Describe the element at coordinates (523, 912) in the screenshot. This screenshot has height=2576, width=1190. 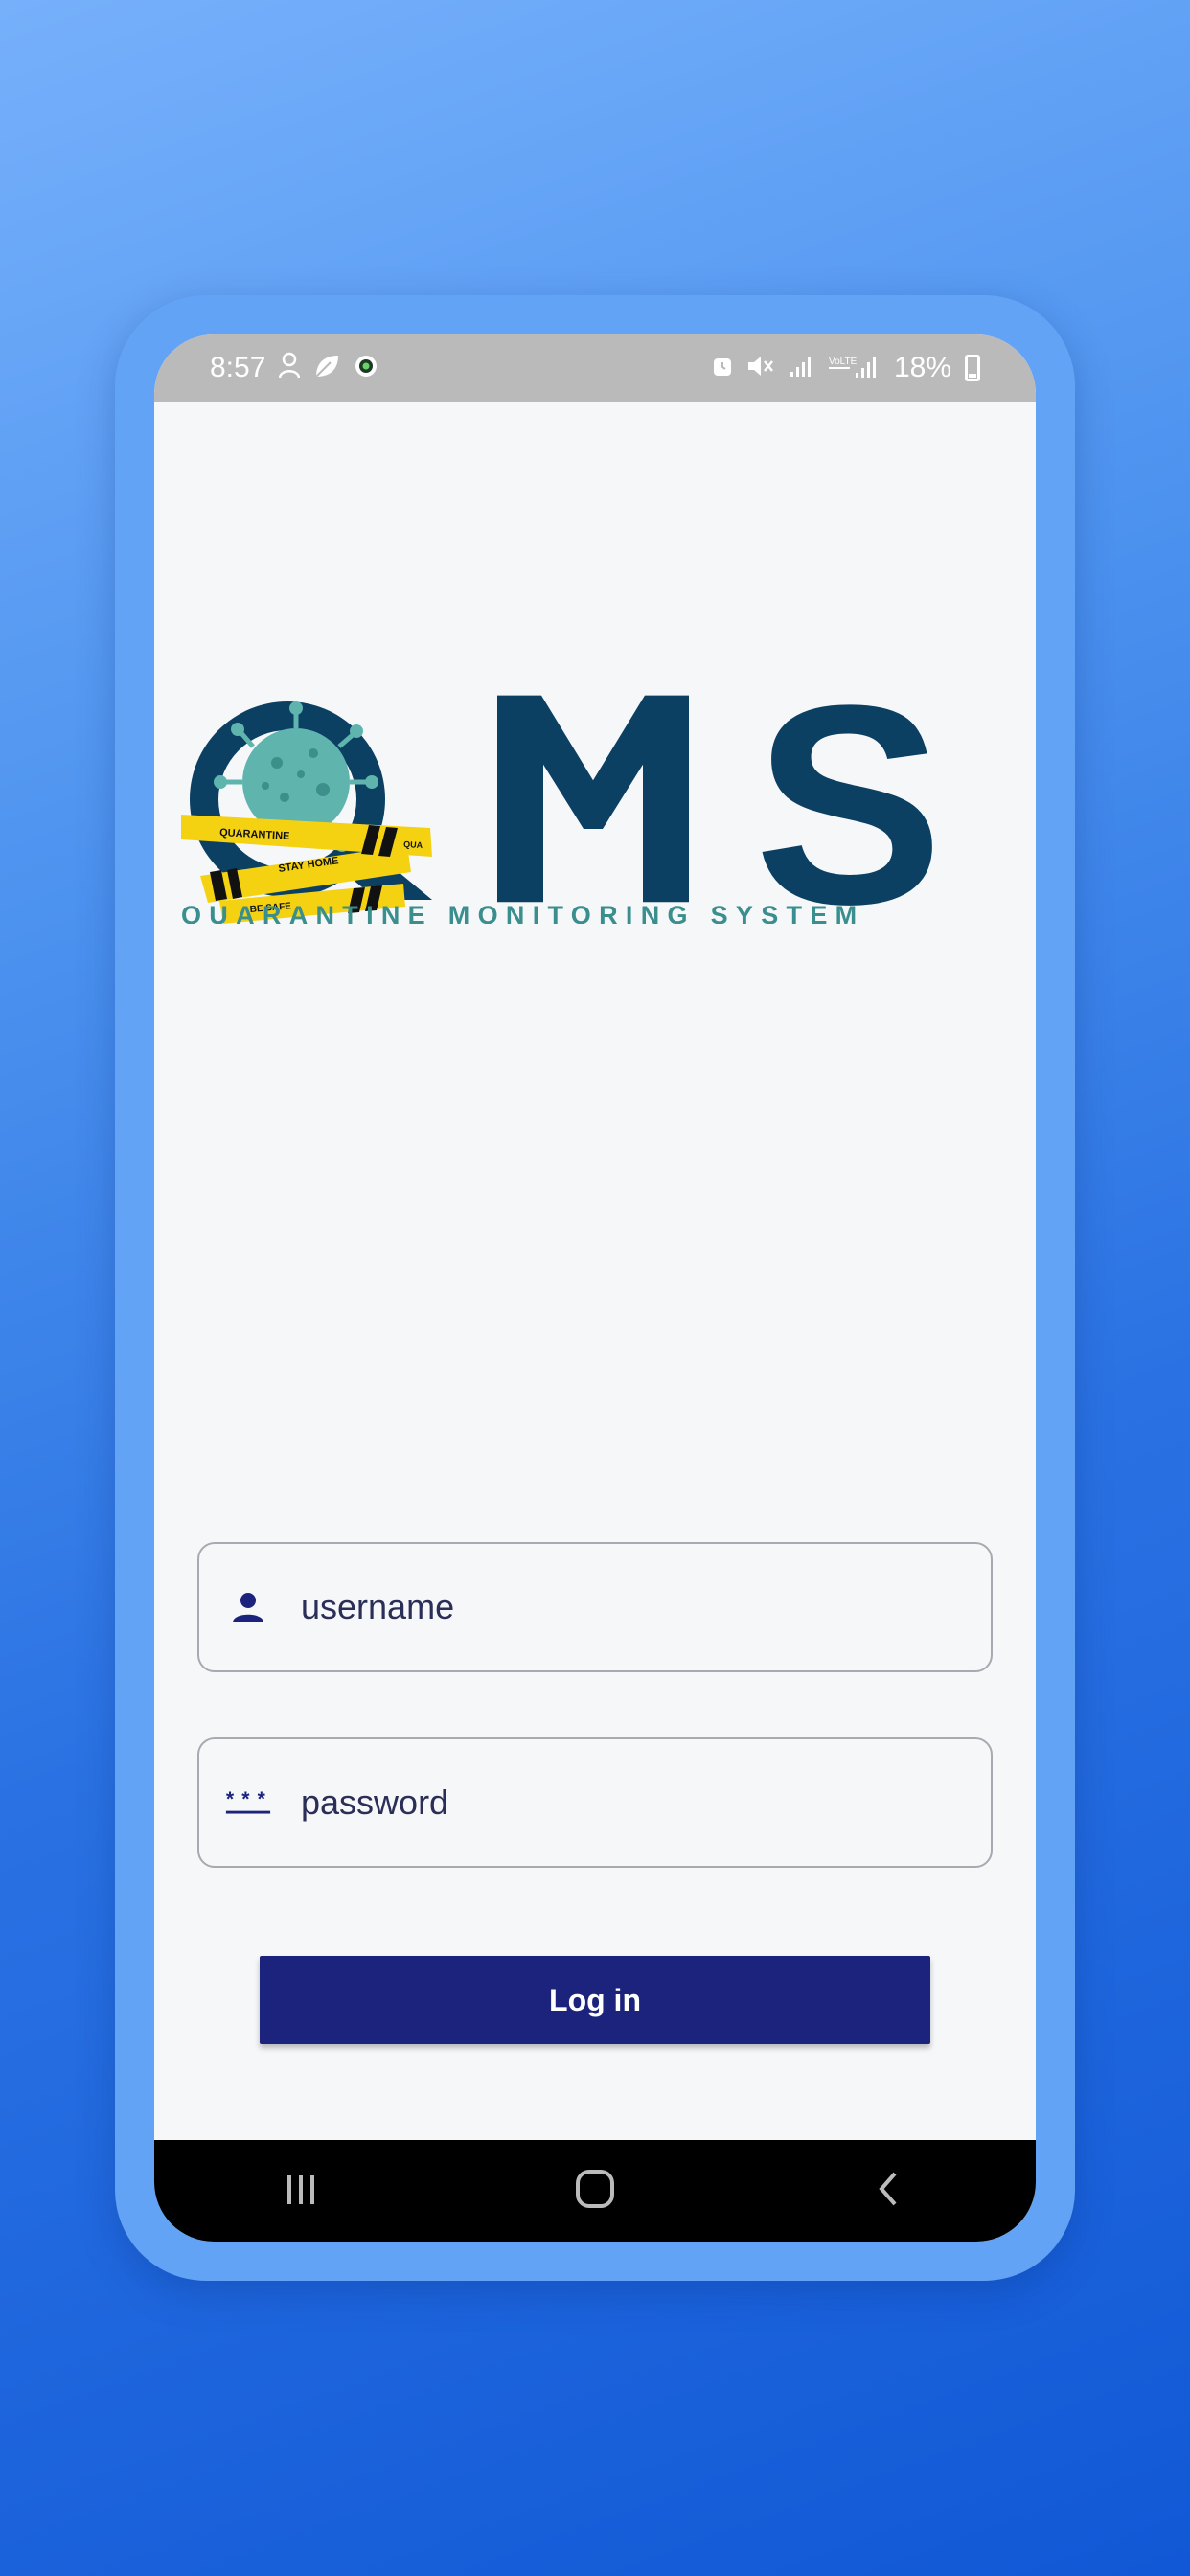
I see `logo-tagline: QUARANTINE MONITORING SYSTEM` at that location.